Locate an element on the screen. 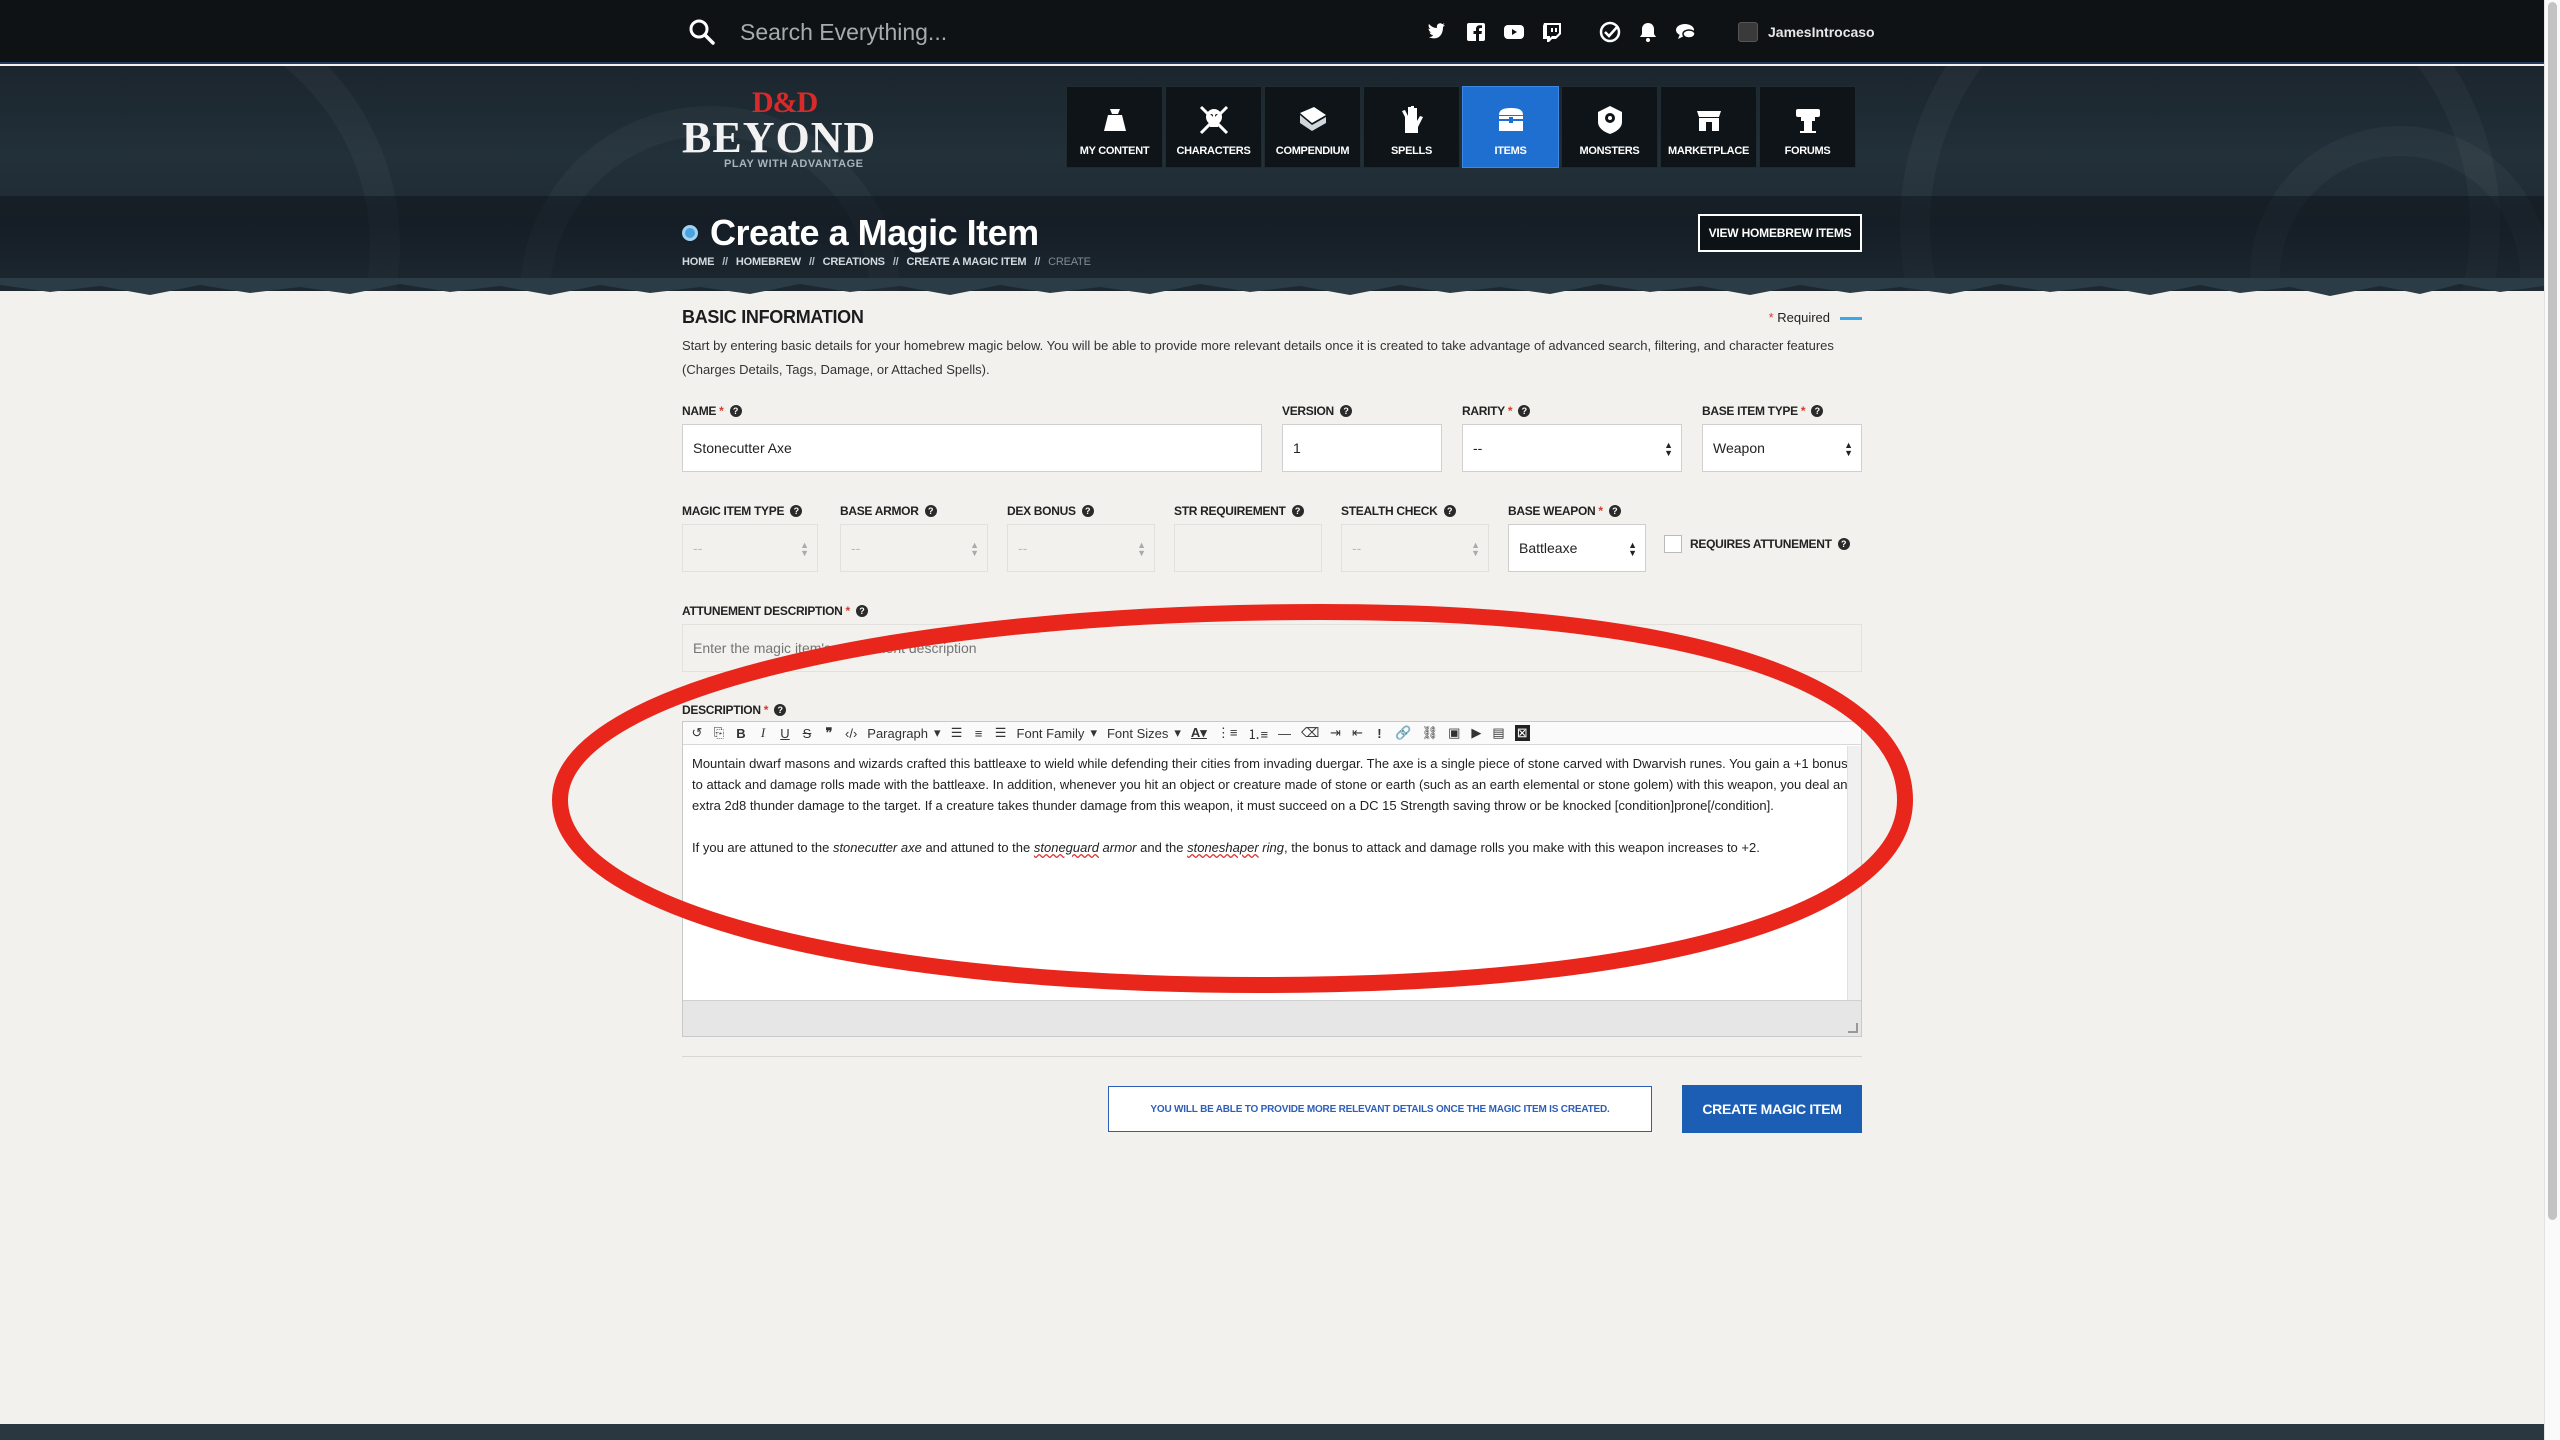 Image resolution: width=2560 pixels, height=1440 pixels. create-magic-item-button: CREATE MAGIC ITEM is located at coordinates (1772, 1109).